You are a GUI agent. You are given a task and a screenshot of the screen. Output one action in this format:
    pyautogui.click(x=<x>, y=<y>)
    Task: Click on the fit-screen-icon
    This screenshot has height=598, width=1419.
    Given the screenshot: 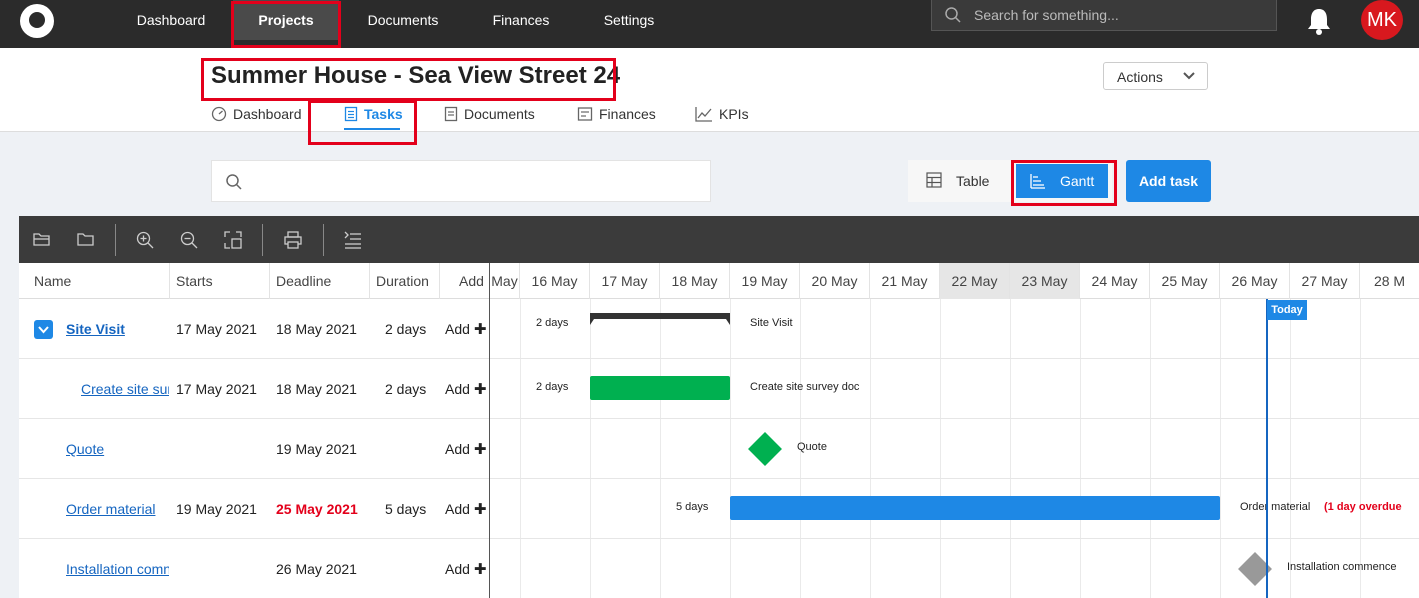 What is the action you would take?
    pyautogui.click(x=233, y=240)
    